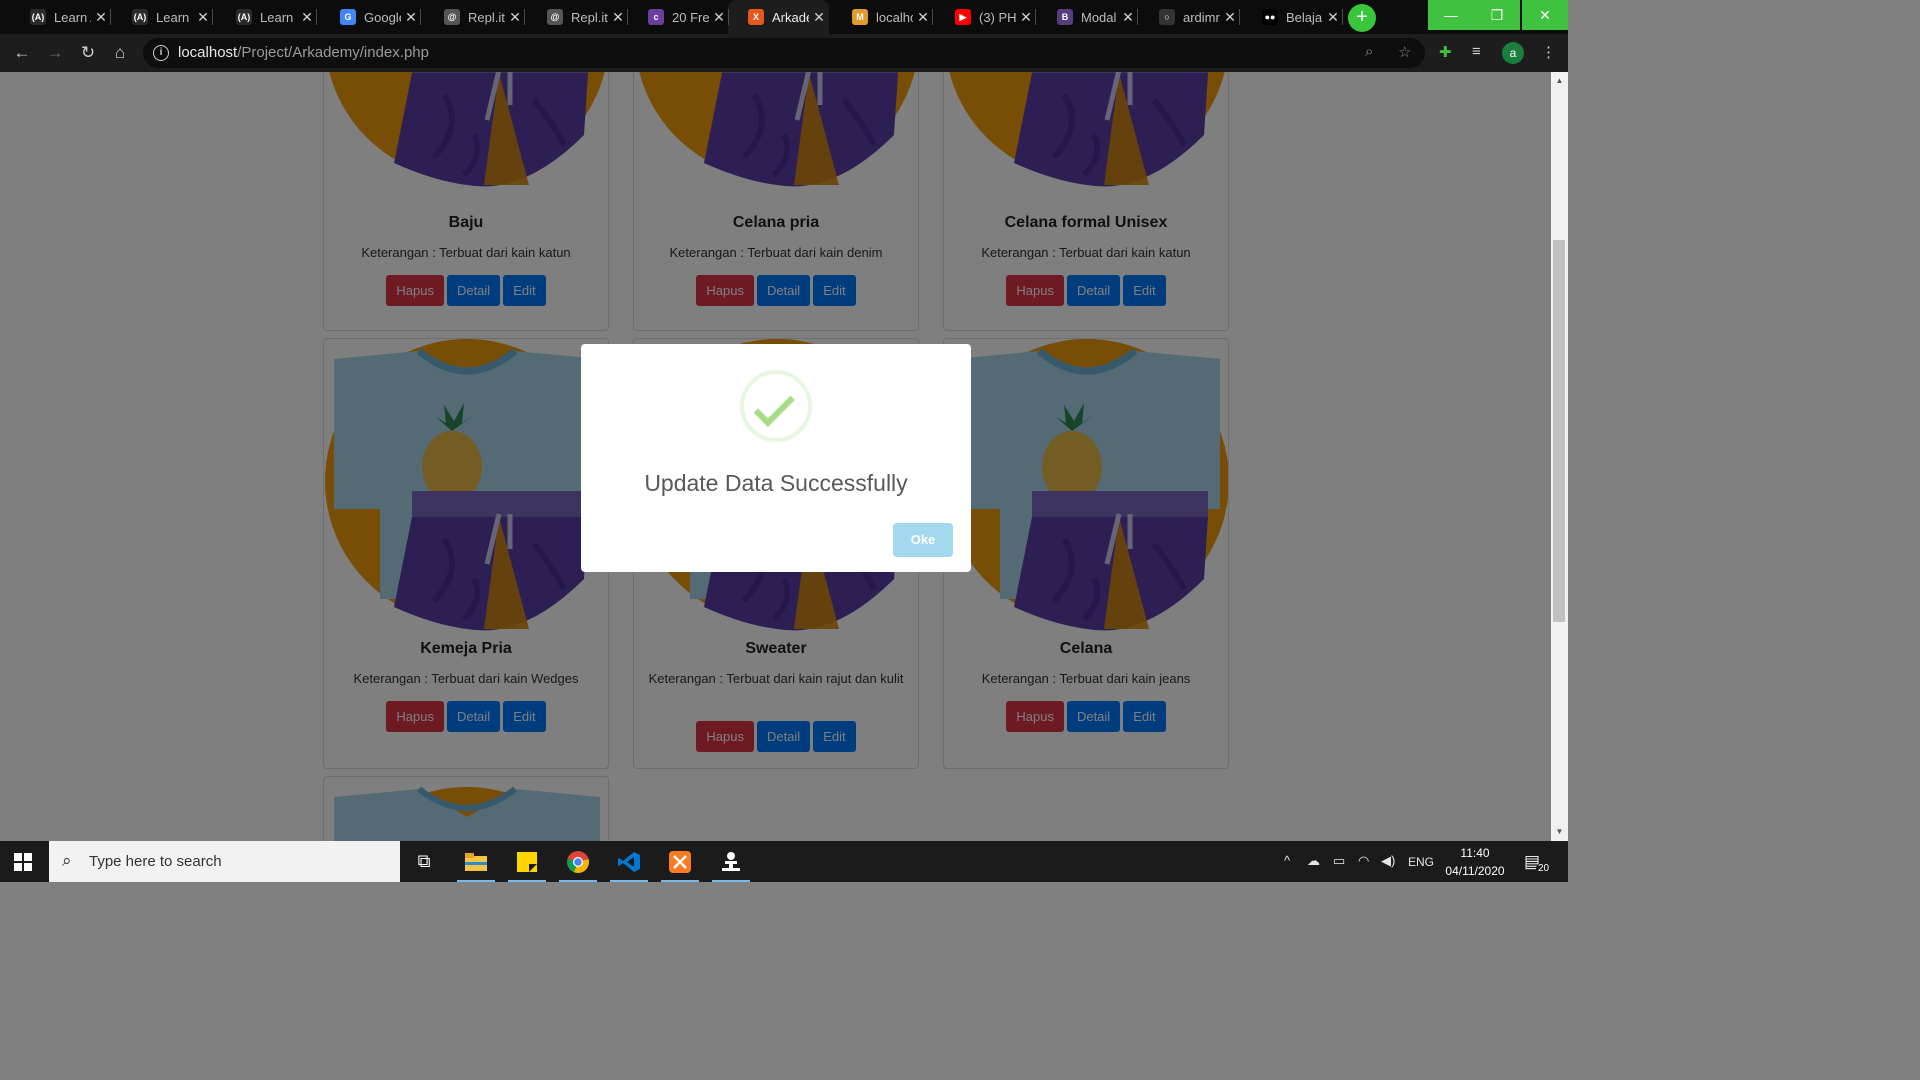 This screenshot has height=1080, width=1920. I want to click on zoom-icon: ⌕, so click(1369, 51).